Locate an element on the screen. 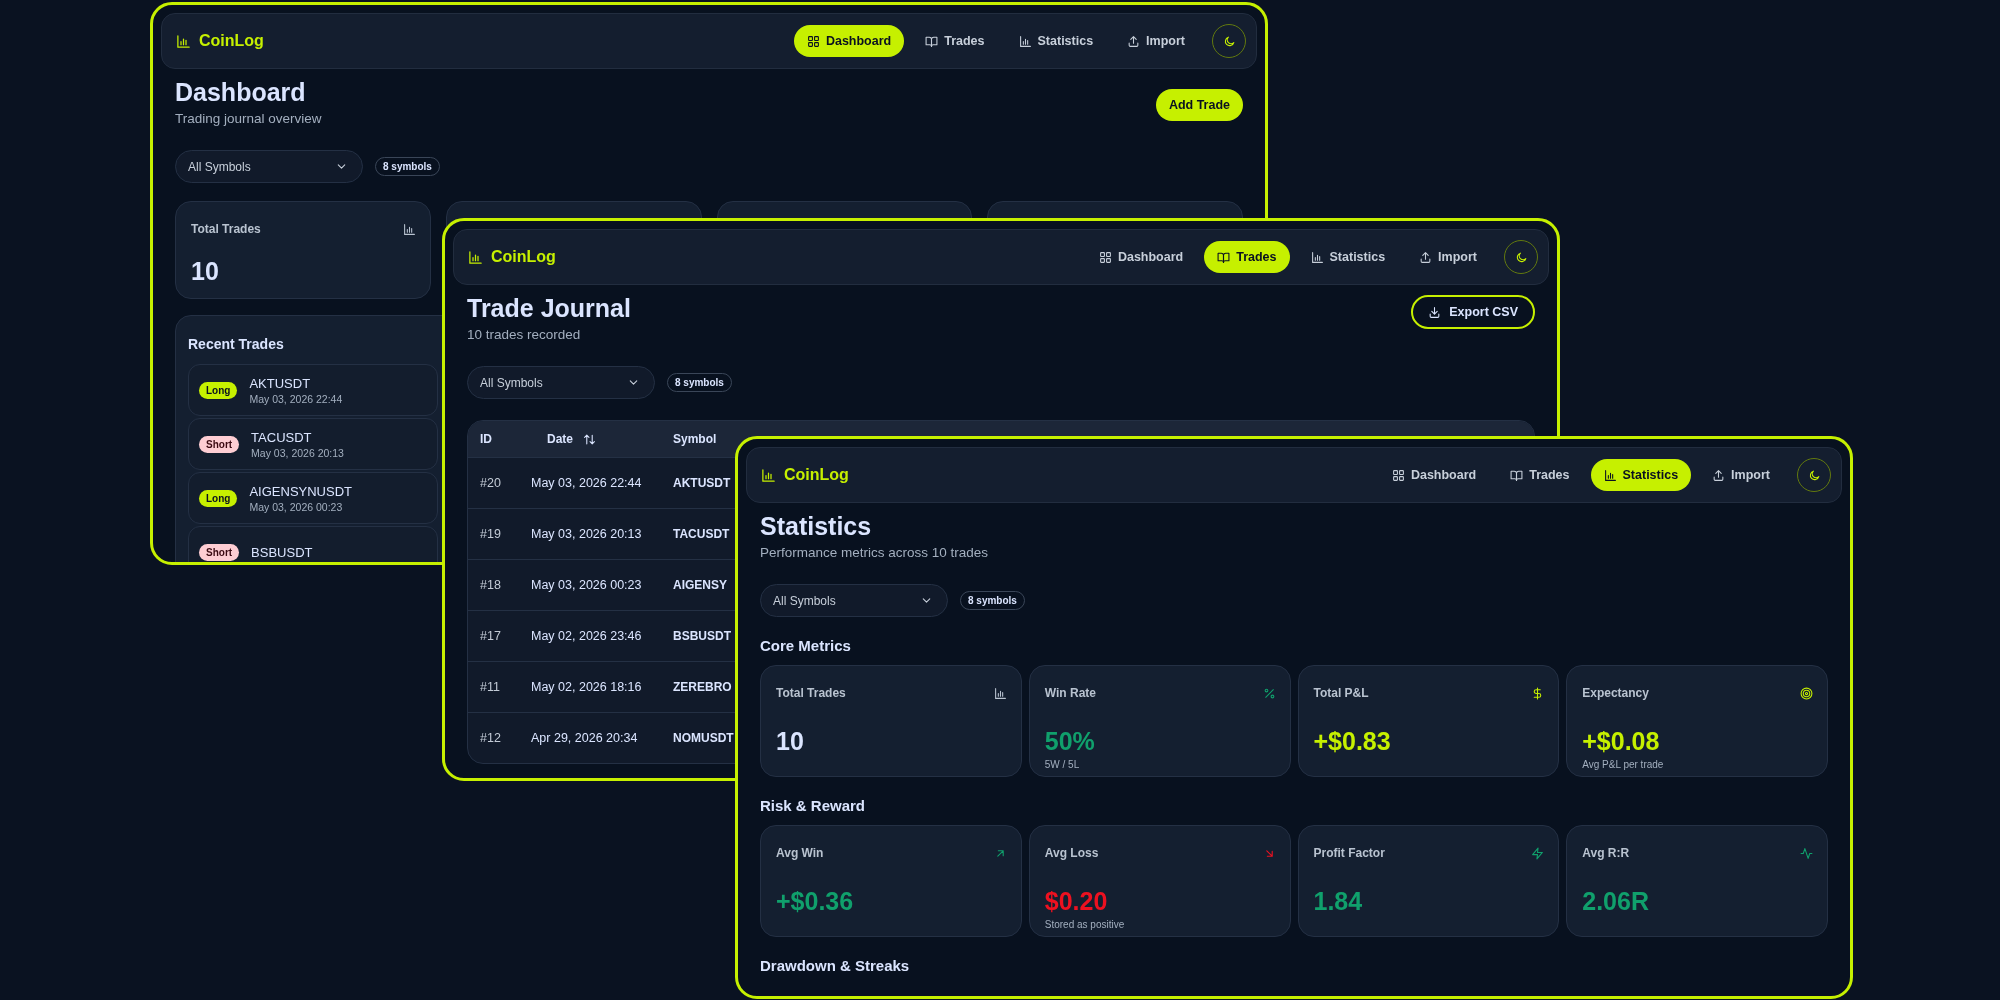 The width and height of the screenshot is (2000, 1000). page-title: Trade Journal is located at coordinates (549, 308).